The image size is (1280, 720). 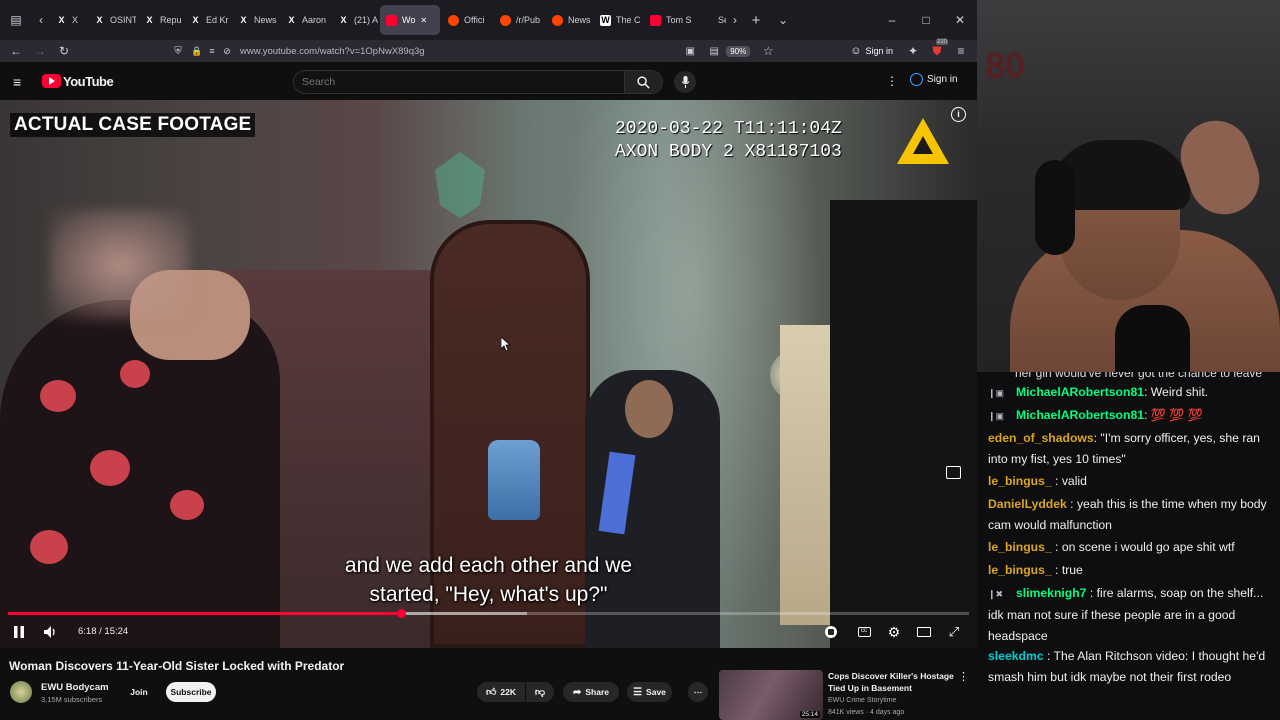 I want to click on bookmark-star-icon: ☆, so click(x=768, y=51).